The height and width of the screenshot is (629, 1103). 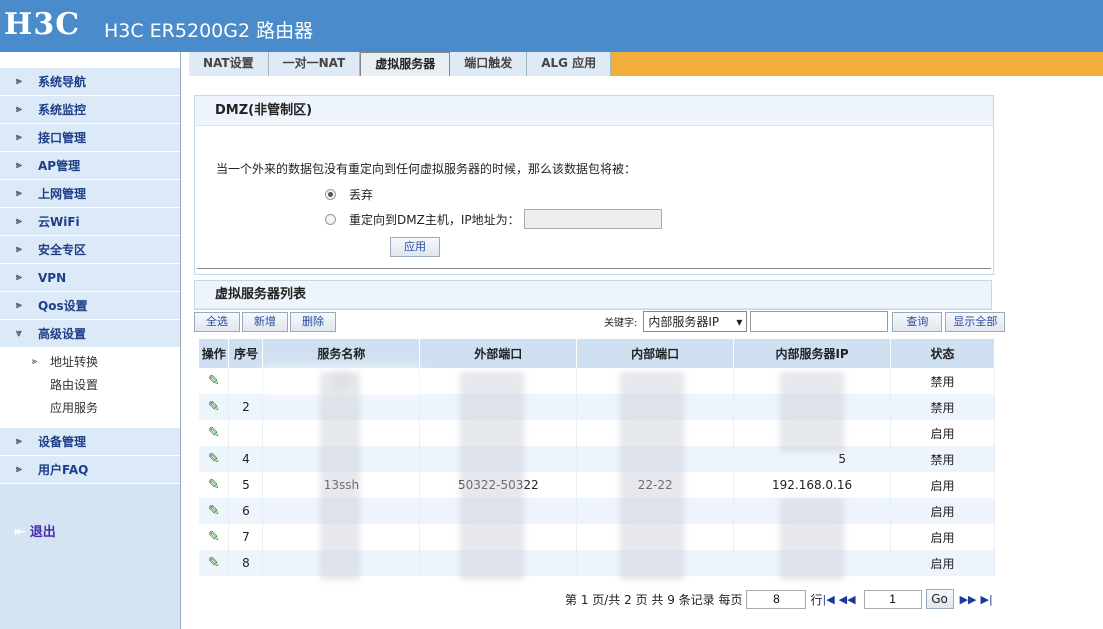 I want to click on table-row: ✎ 6 启用, so click(x=597, y=511).